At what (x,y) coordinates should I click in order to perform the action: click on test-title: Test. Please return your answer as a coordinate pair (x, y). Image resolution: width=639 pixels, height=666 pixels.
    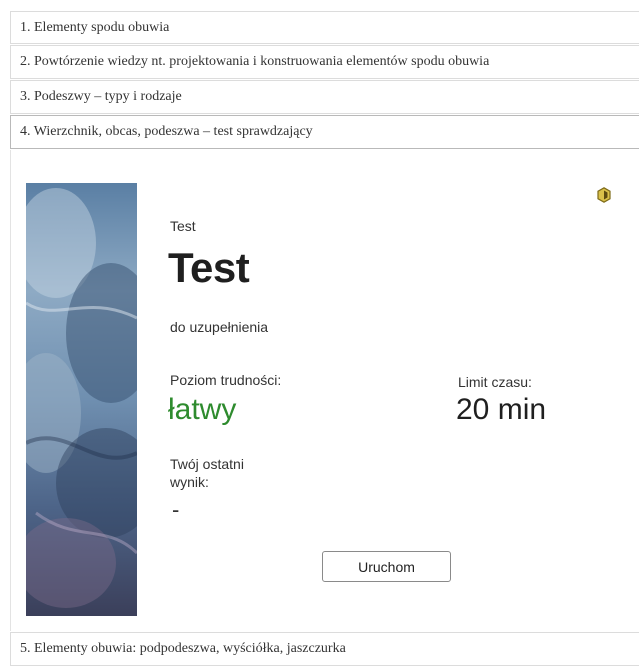
    Looking at the image, I should click on (209, 267).